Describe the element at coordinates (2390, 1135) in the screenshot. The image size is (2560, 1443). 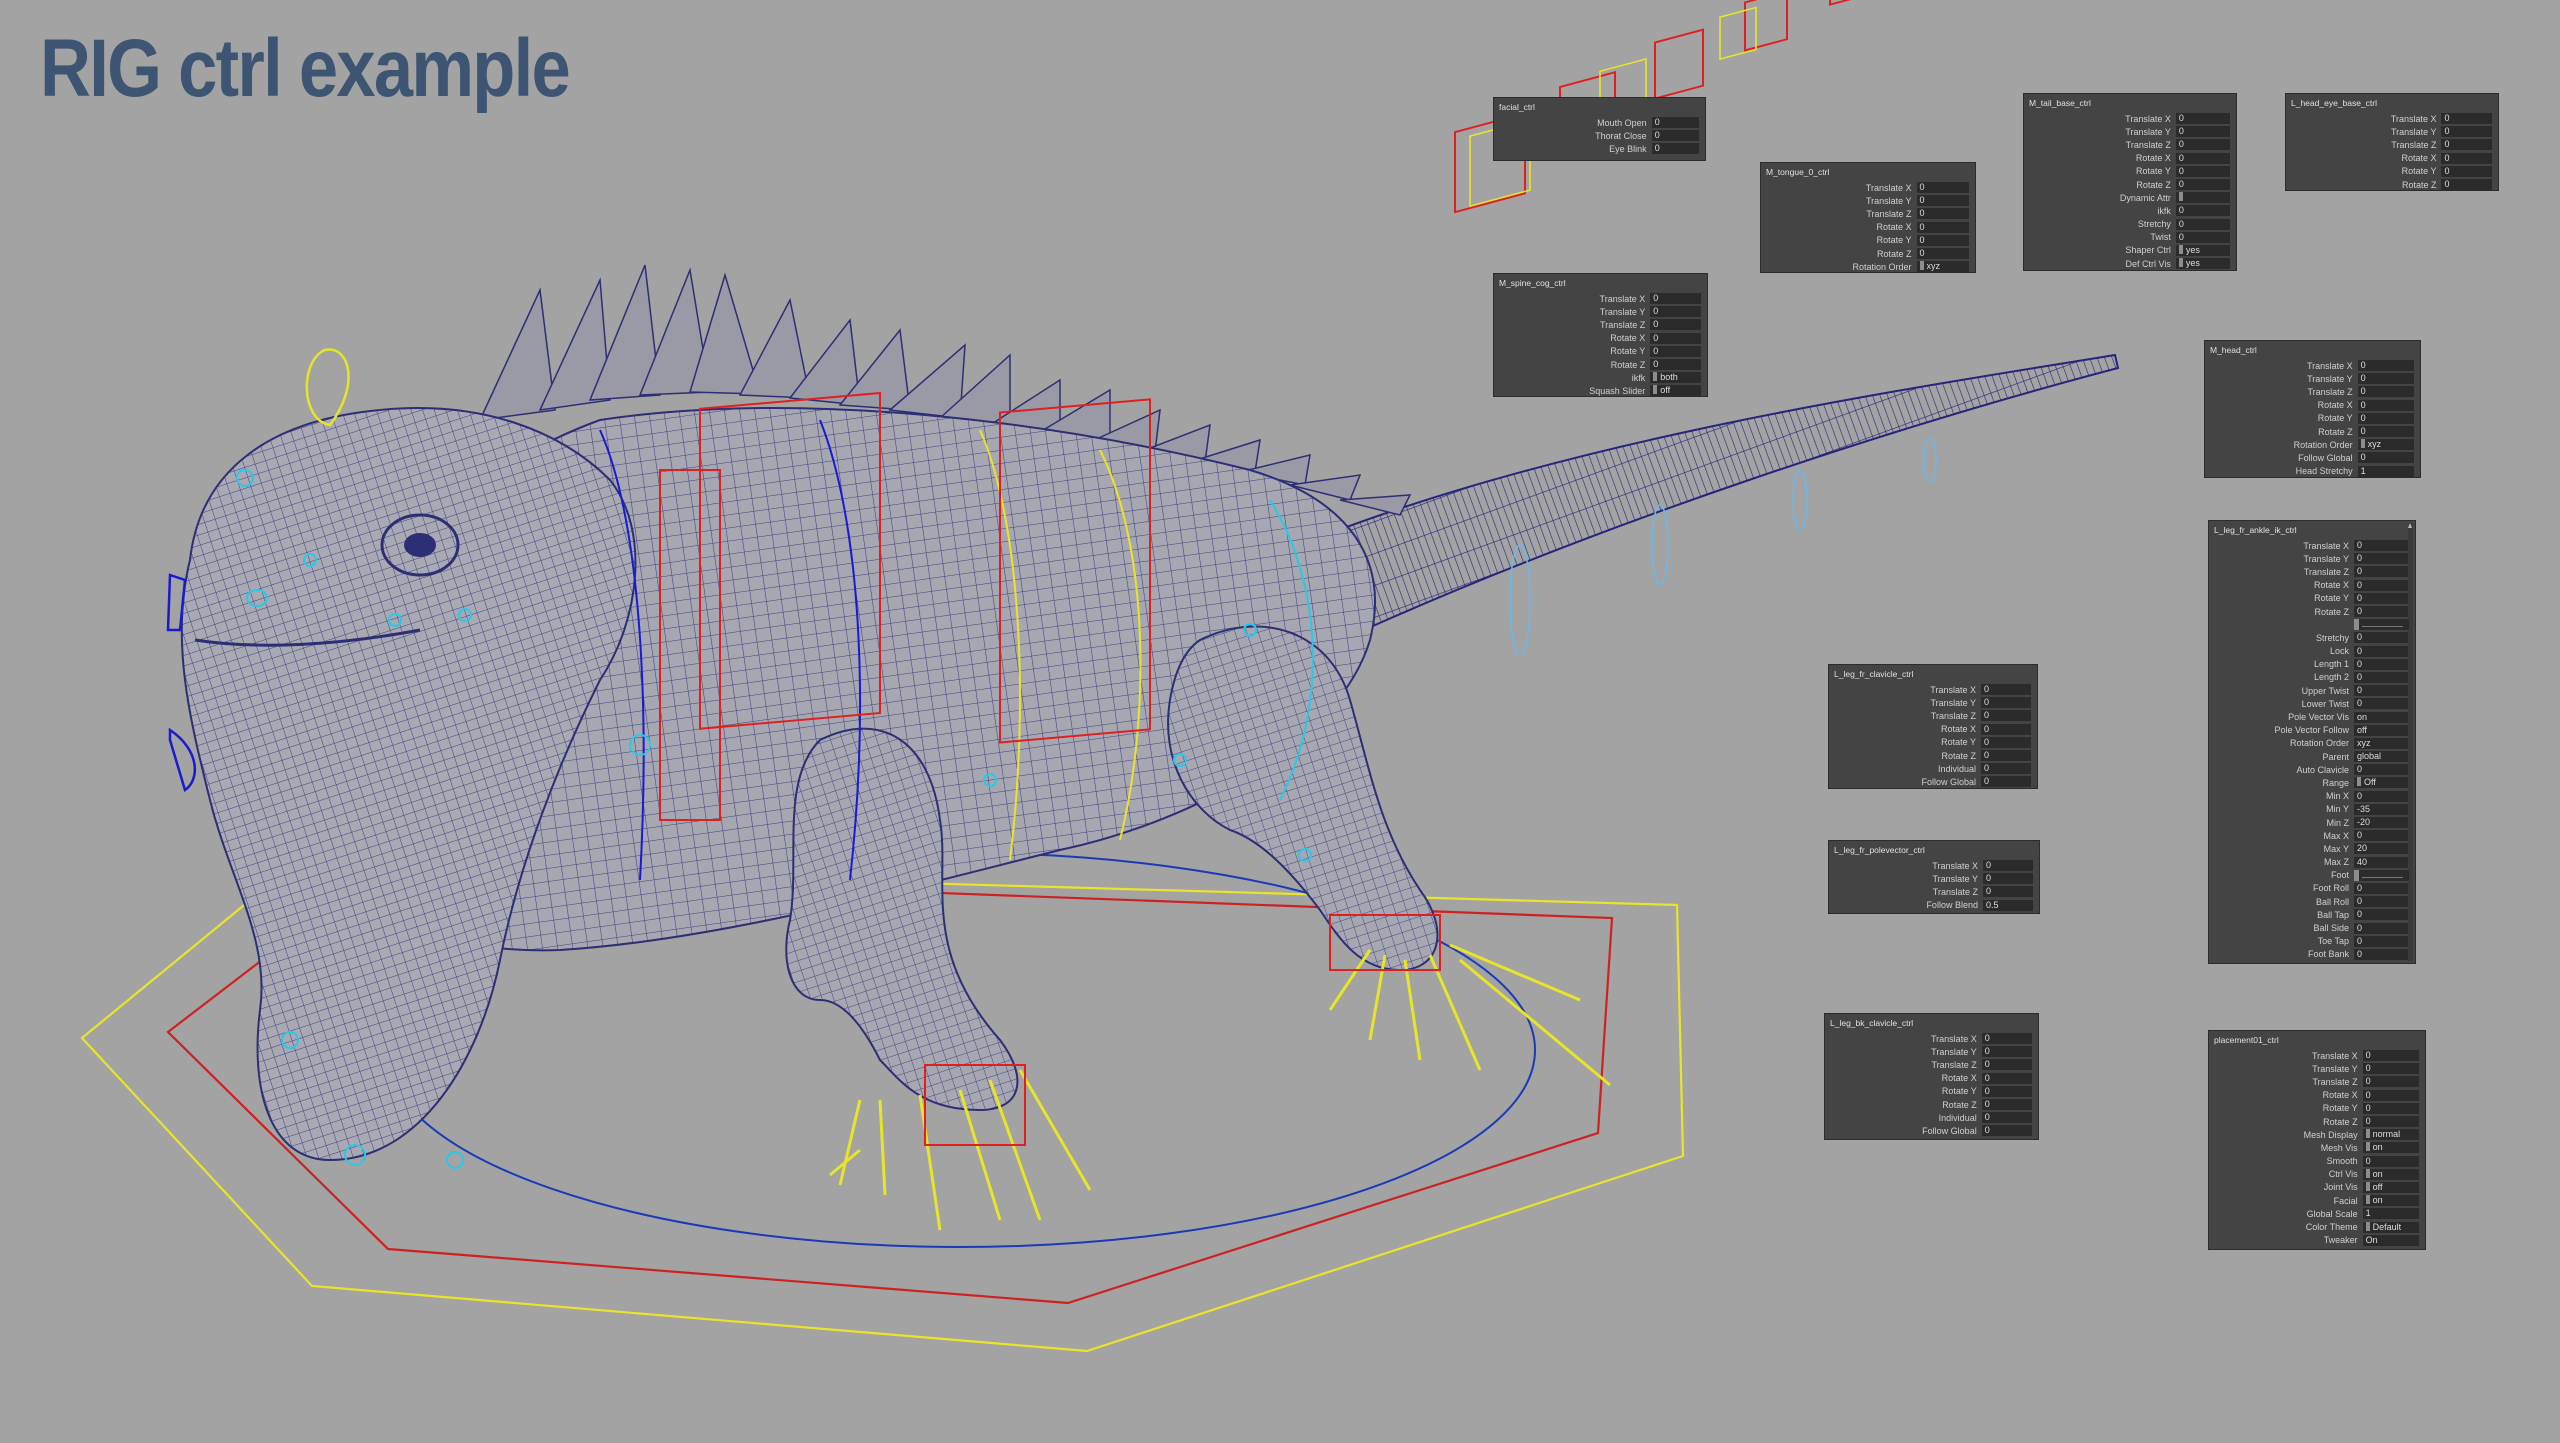
I see `attr-enum-field: normal` at that location.